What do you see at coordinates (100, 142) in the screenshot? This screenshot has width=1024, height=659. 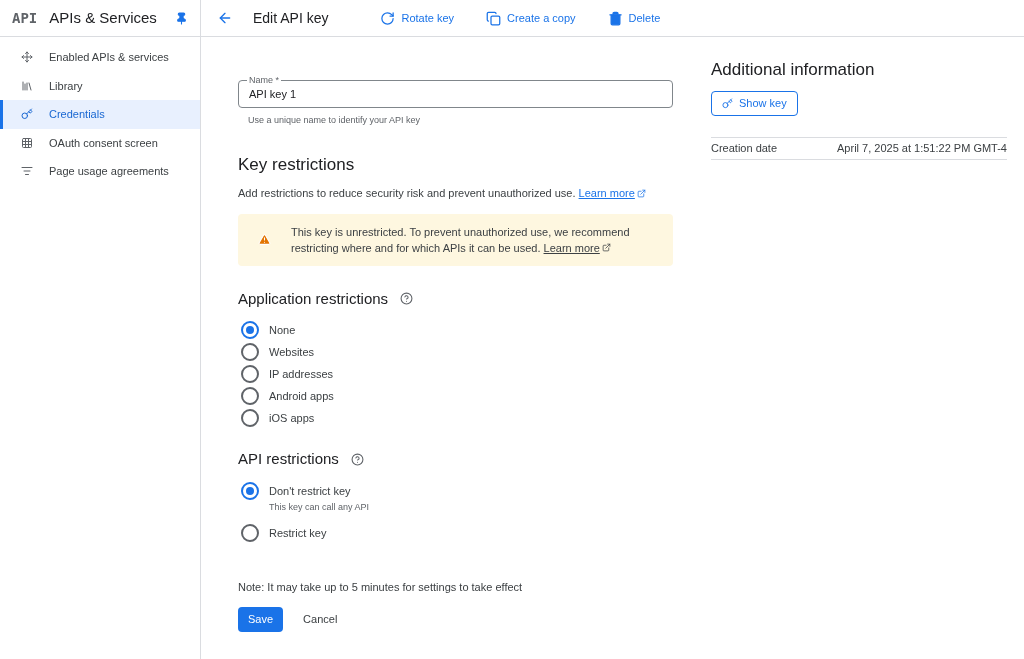 I see `sidebar-item: OAuth consent screen` at bounding box center [100, 142].